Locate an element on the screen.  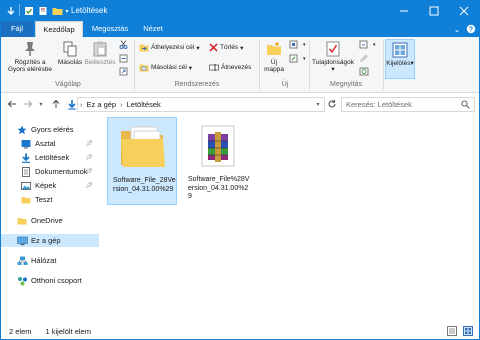
paste-label: Beillesztés is located at coordinates (100, 62).